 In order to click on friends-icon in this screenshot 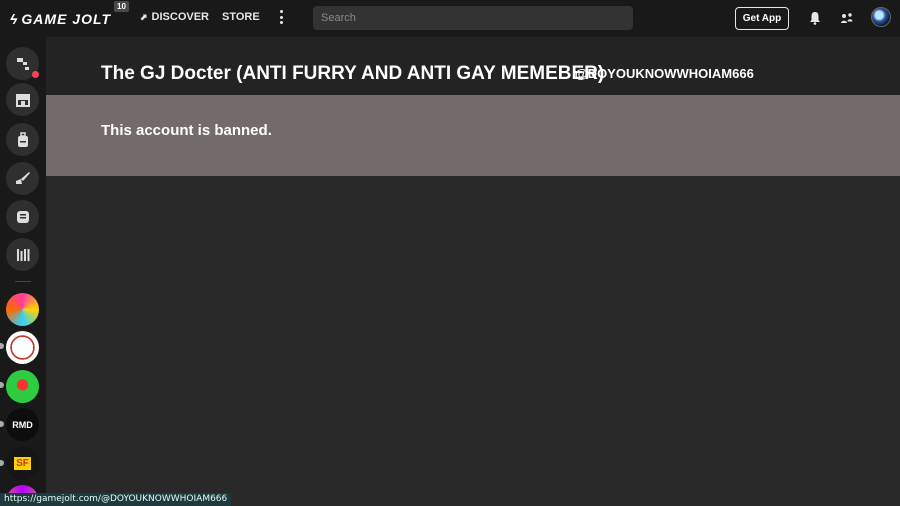, I will do `click(847, 18)`.